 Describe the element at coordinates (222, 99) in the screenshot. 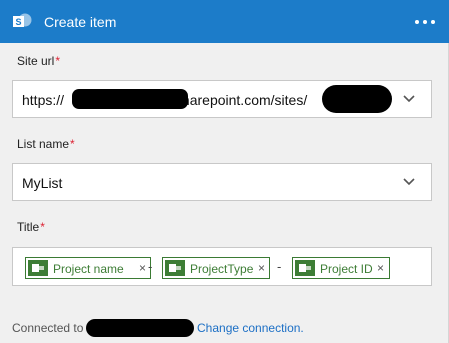

I see `site-url-dropdown: https://.sharepoint.com/sites/` at that location.